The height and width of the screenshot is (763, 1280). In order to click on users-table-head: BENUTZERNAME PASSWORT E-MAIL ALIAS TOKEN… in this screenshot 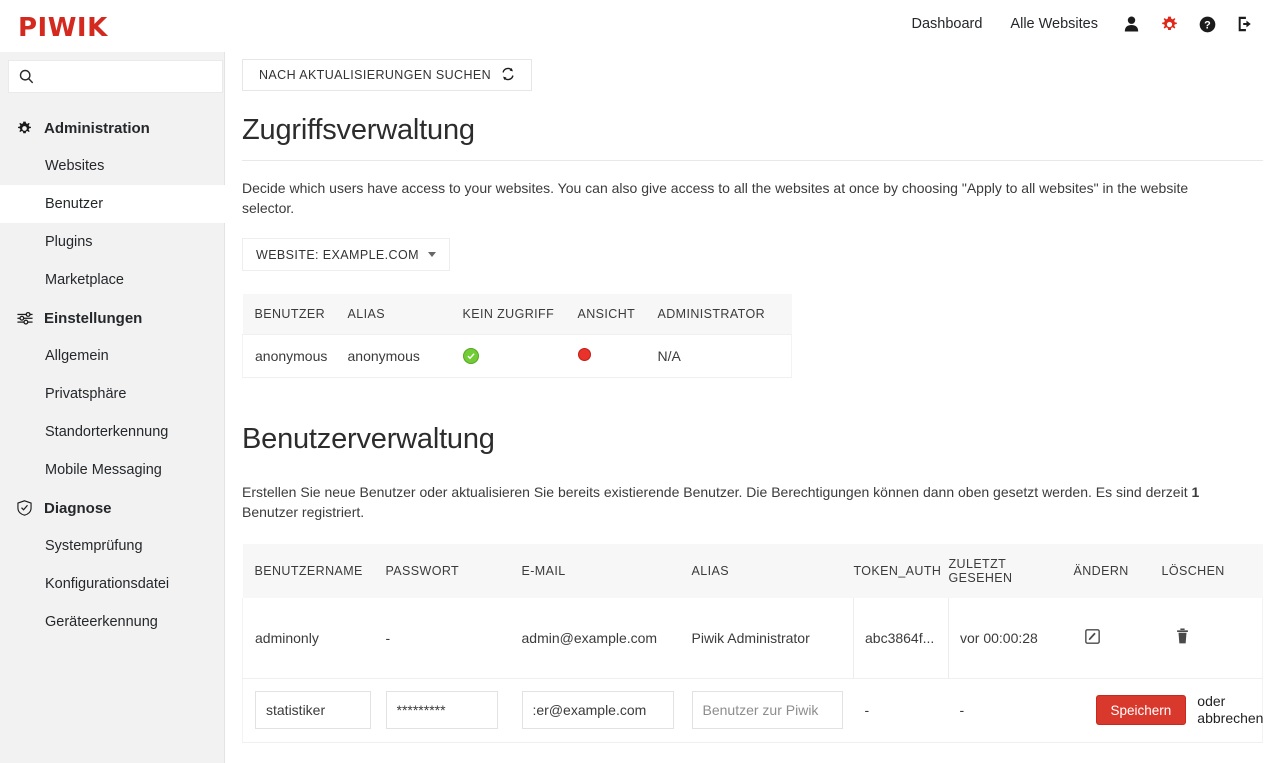, I will do `click(752, 571)`.